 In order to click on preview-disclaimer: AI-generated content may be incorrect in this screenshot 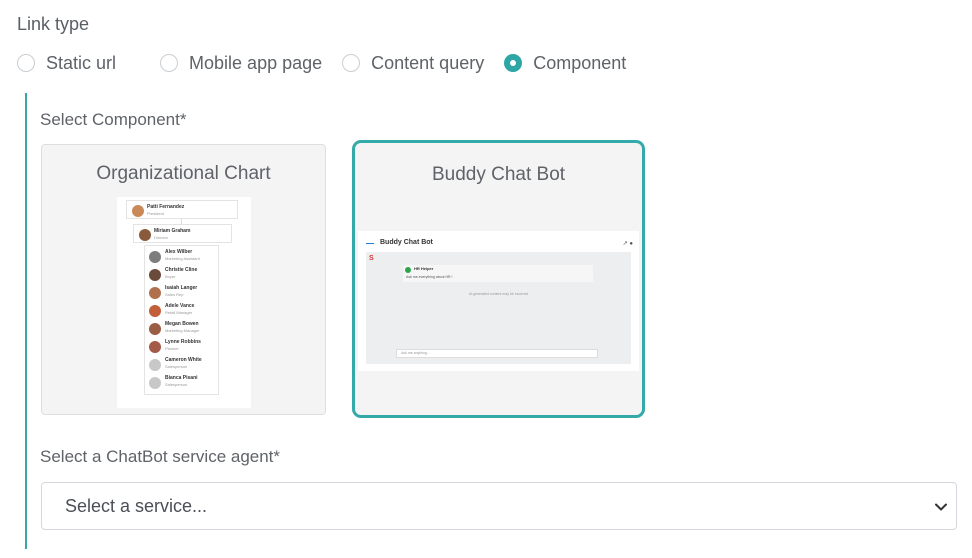, I will do `click(498, 294)`.